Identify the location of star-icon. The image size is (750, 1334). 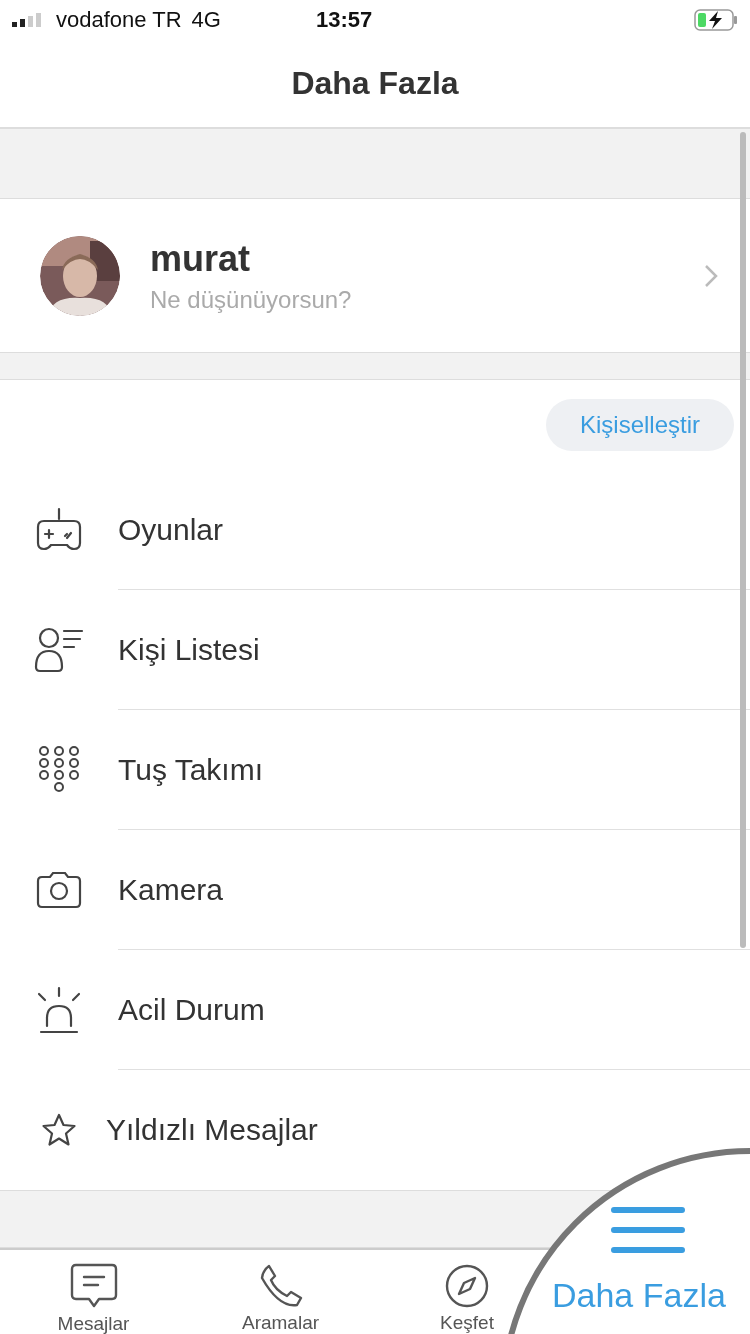
(59, 1130).